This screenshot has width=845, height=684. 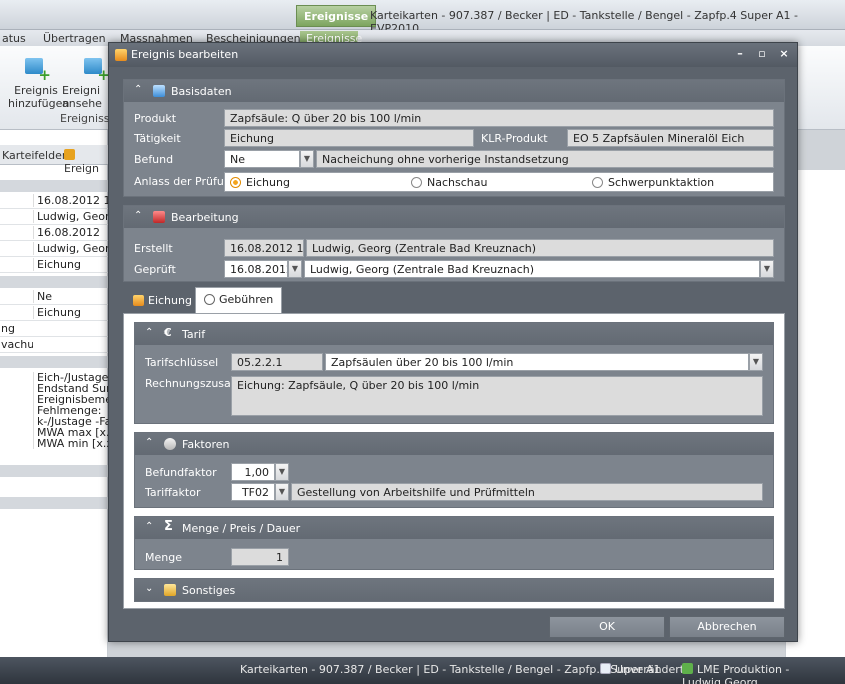 I want to click on euro-icon: €, so click(x=168, y=332).